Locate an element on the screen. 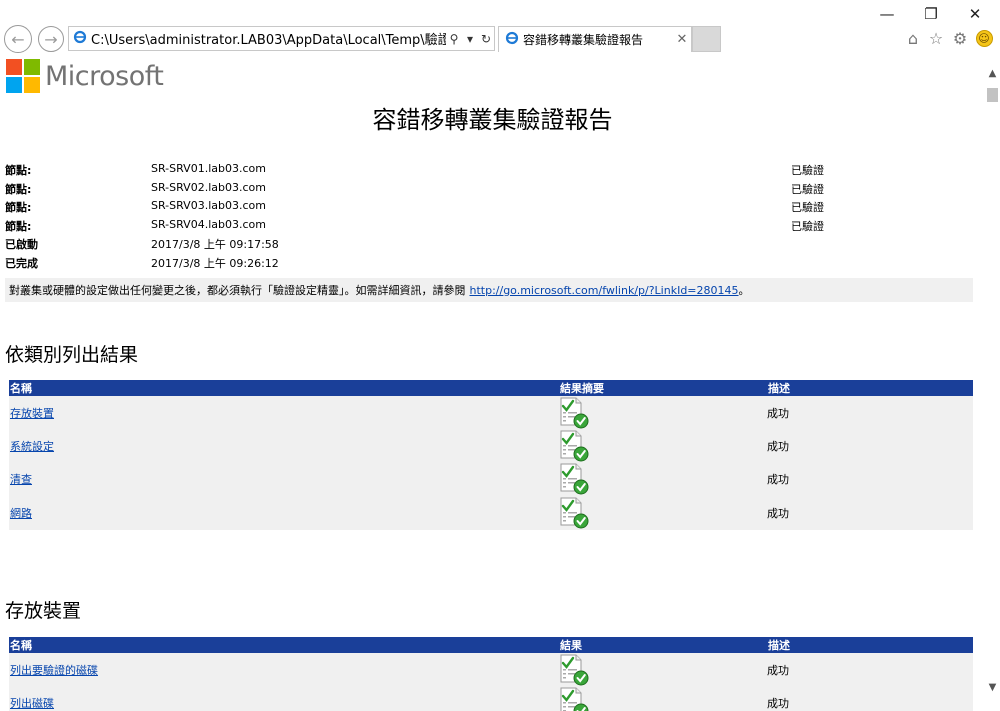 This screenshot has height=711, width=1000. storage-results-table: 名稱 結果 描述 列出要驗證的磁碟 成功 列出磁碟 成功 is located at coordinates (491, 674).